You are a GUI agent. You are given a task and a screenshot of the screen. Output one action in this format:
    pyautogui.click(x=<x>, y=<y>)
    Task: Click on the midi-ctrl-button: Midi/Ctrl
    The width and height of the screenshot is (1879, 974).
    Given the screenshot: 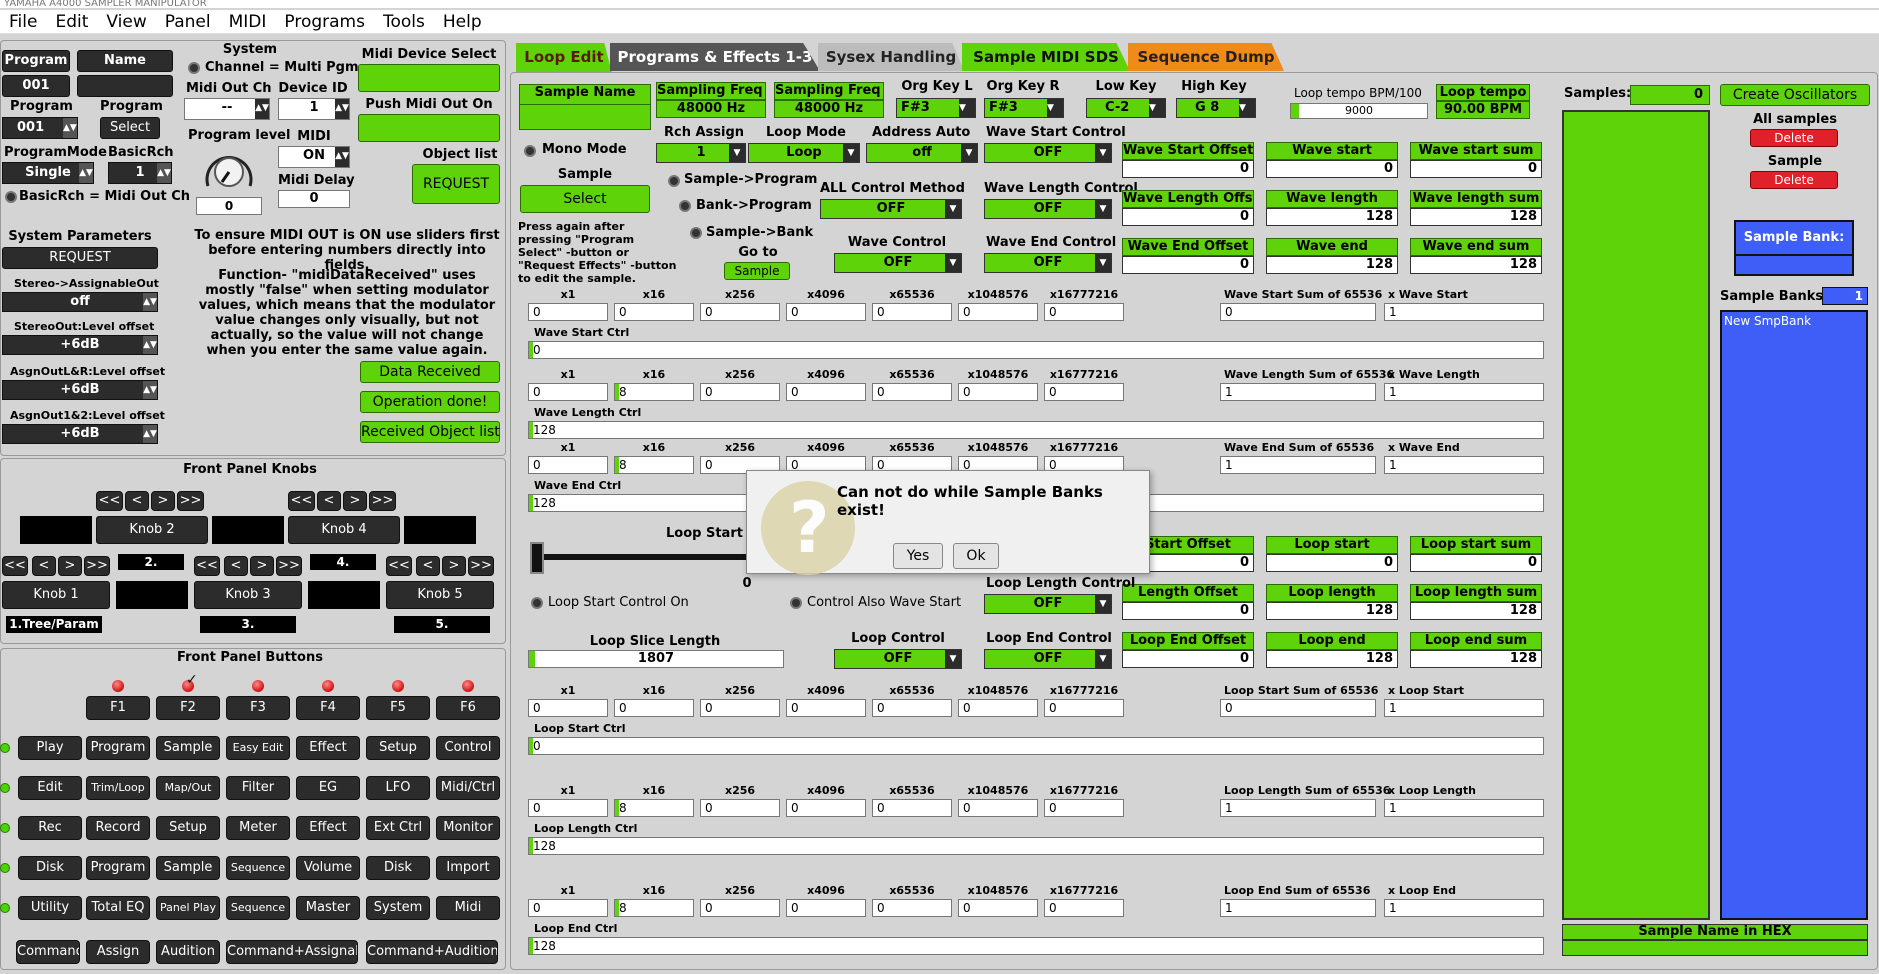 What is the action you would take?
    pyautogui.click(x=468, y=788)
    